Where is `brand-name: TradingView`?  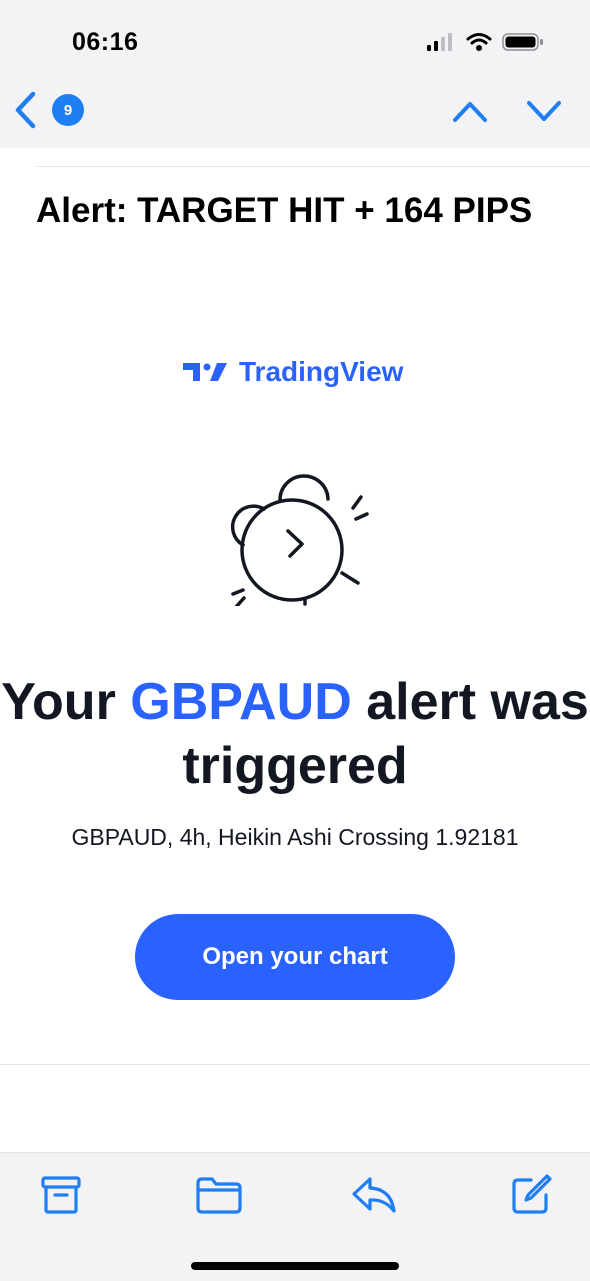
brand-name: TradingView is located at coordinates (321, 371).